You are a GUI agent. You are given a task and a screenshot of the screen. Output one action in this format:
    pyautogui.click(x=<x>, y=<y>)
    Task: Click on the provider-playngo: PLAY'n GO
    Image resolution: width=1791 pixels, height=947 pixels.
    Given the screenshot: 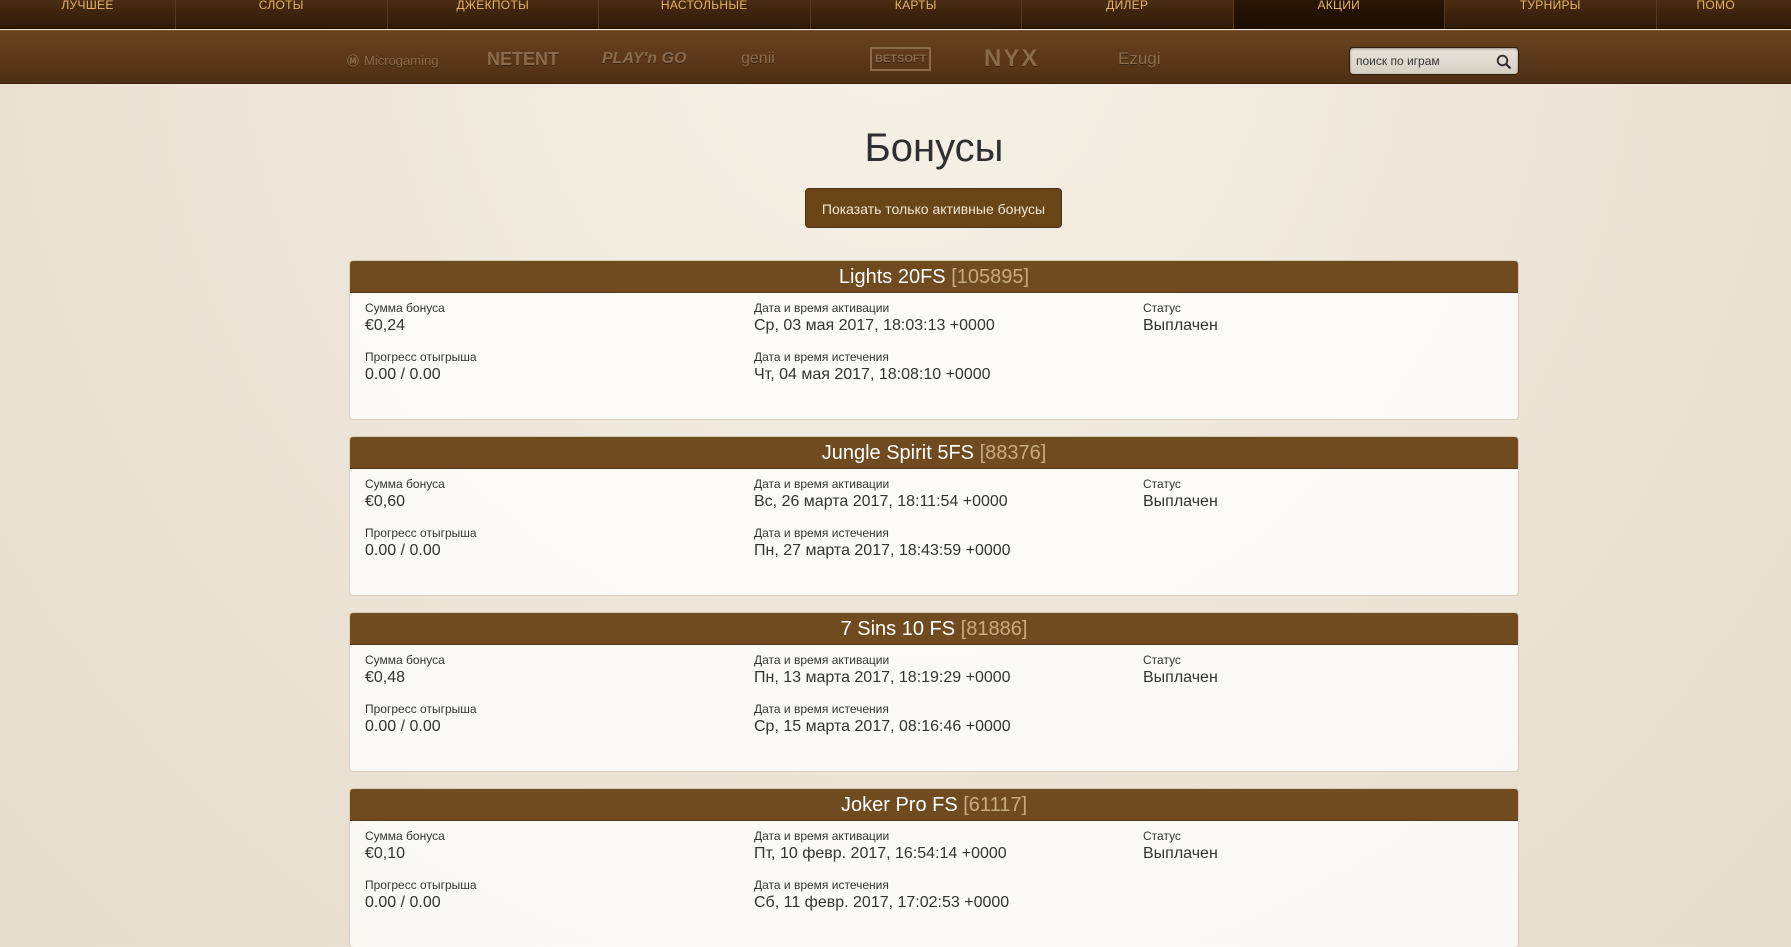 What is the action you would take?
    pyautogui.click(x=644, y=59)
    